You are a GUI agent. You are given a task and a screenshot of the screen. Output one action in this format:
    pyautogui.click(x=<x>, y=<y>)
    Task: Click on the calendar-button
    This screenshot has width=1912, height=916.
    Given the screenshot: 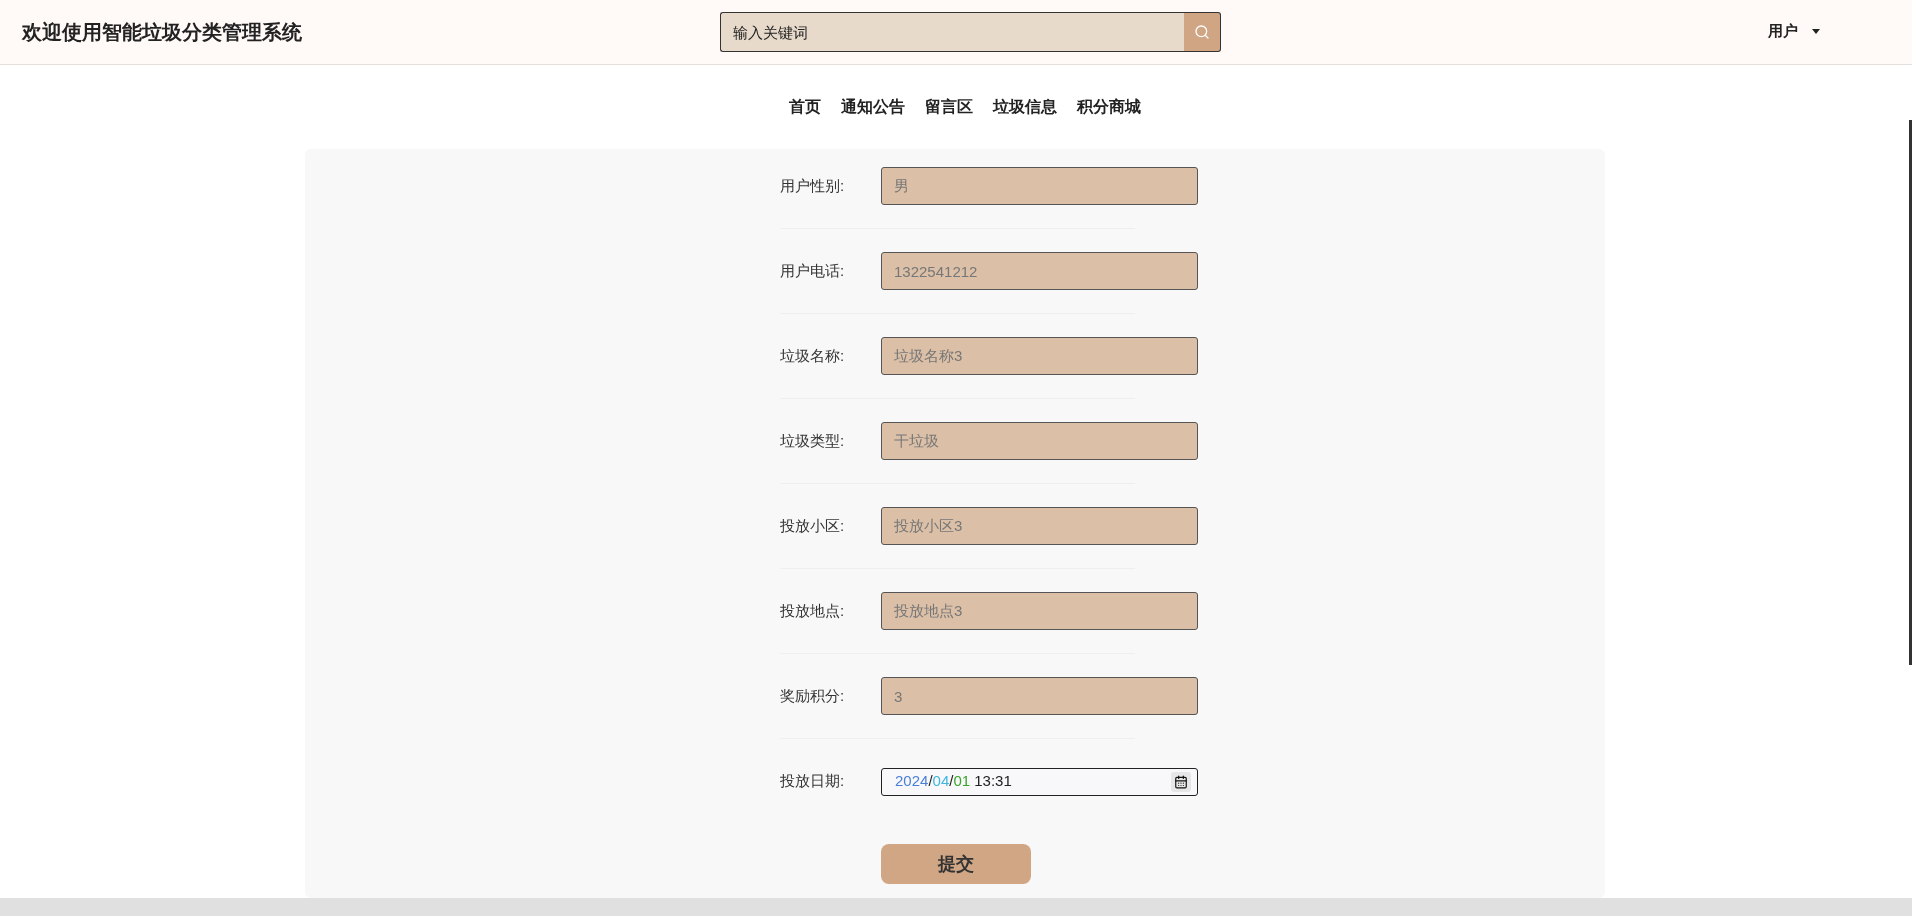 What is the action you would take?
    pyautogui.click(x=1181, y=781)
    